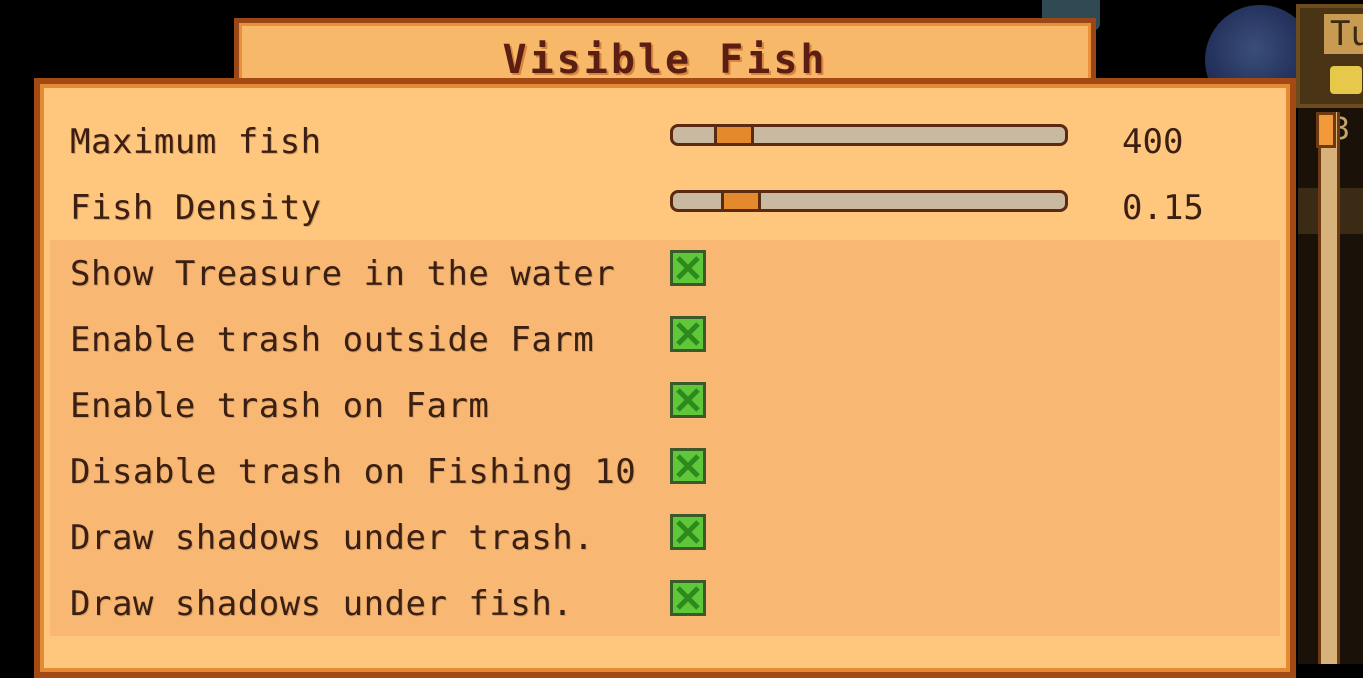 This screenshot has width=1363, height=678. I want to click on disable-trash-fishing-checkbox, so click(688, 466).